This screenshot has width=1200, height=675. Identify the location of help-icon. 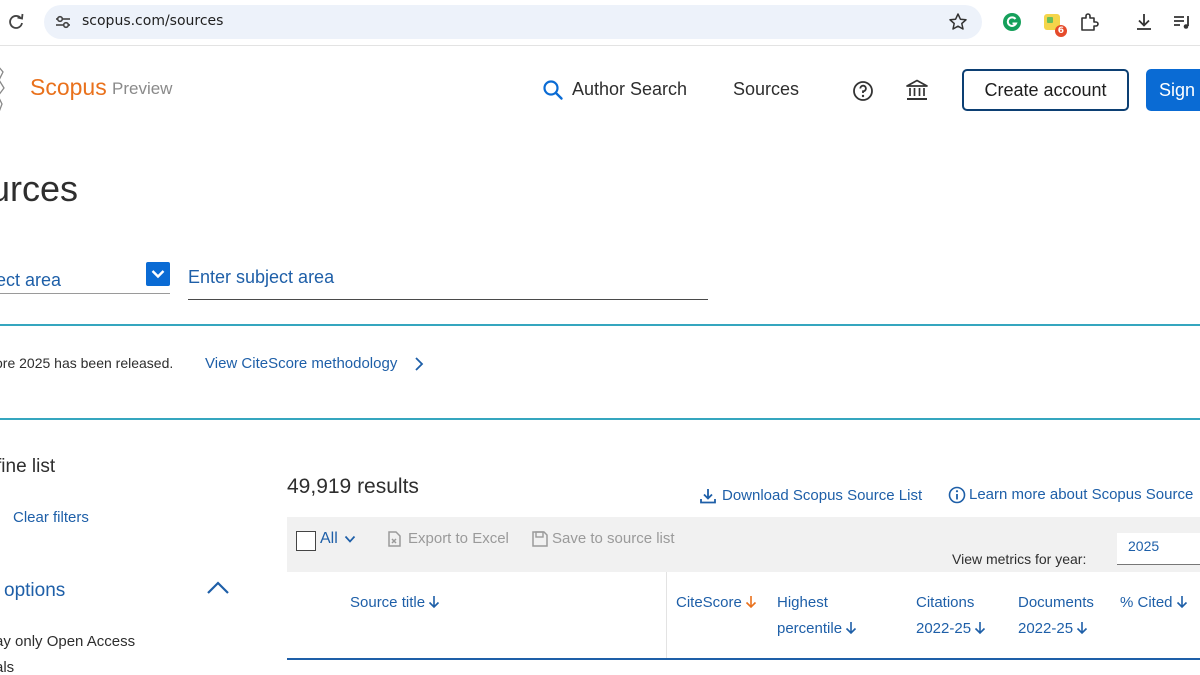
(863, 91).